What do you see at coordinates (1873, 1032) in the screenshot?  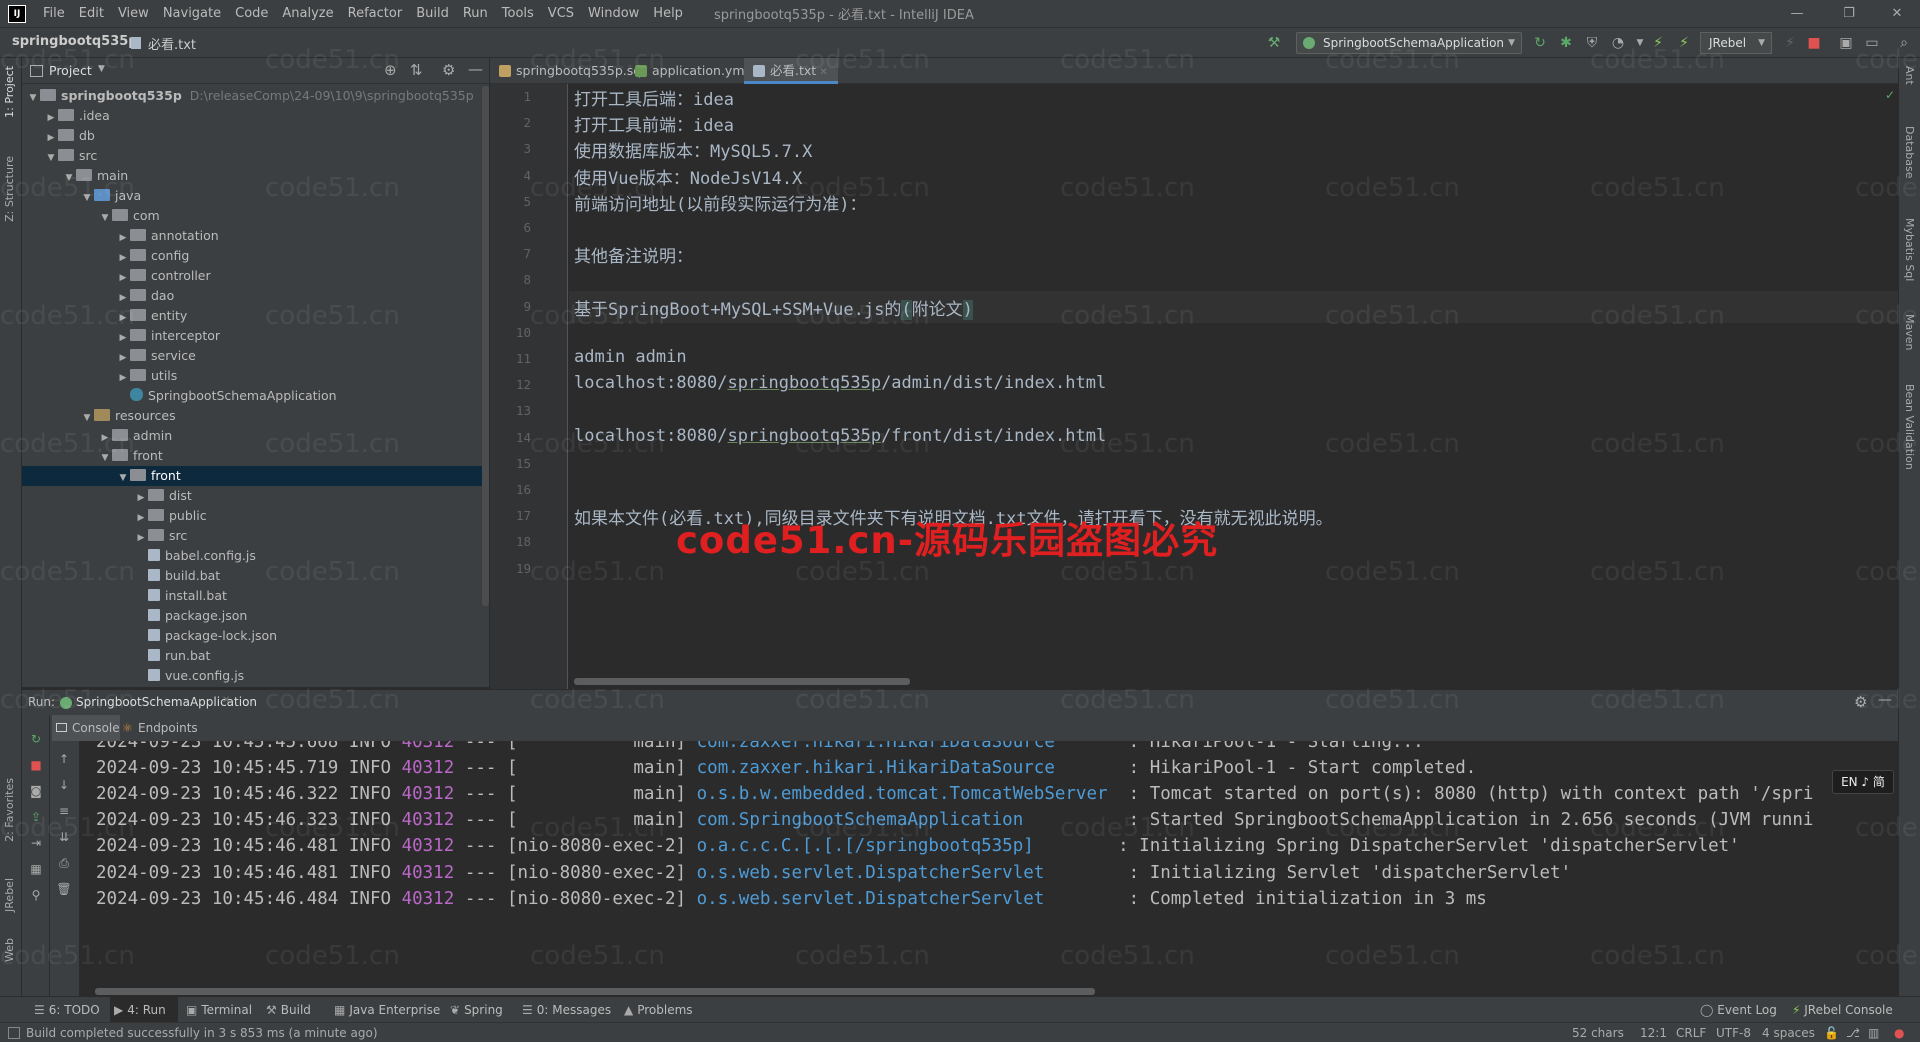 I see `memory-icon: ▥` at bounding box center [1873, 1032].